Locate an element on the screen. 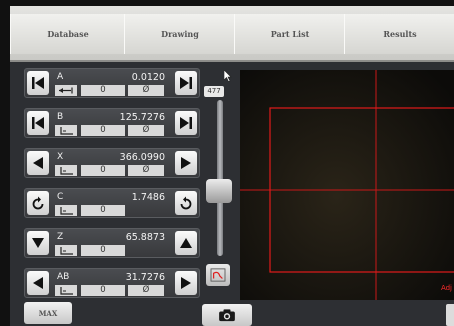 The image size is (454, 326). tab-label: Part List is located at coordinates (290, 34).